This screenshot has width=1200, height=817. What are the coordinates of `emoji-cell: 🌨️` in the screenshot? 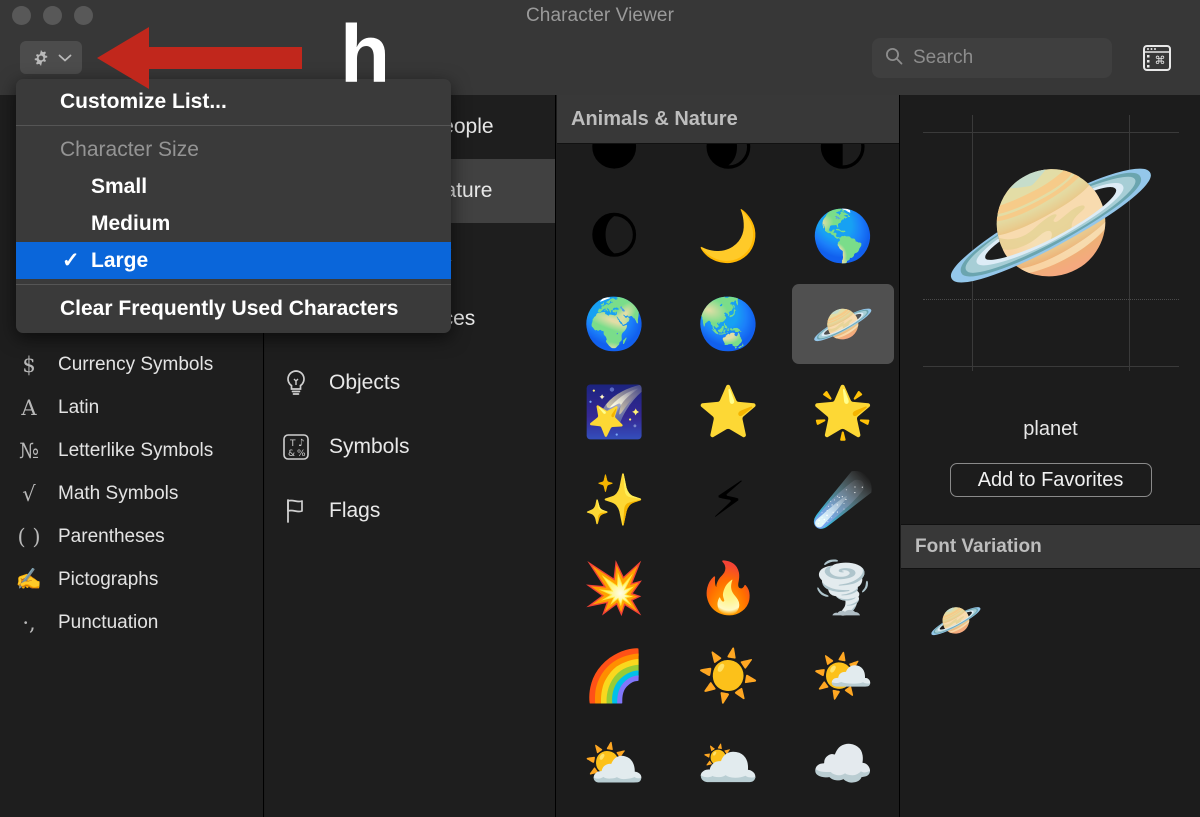 It's located at (842, 812).